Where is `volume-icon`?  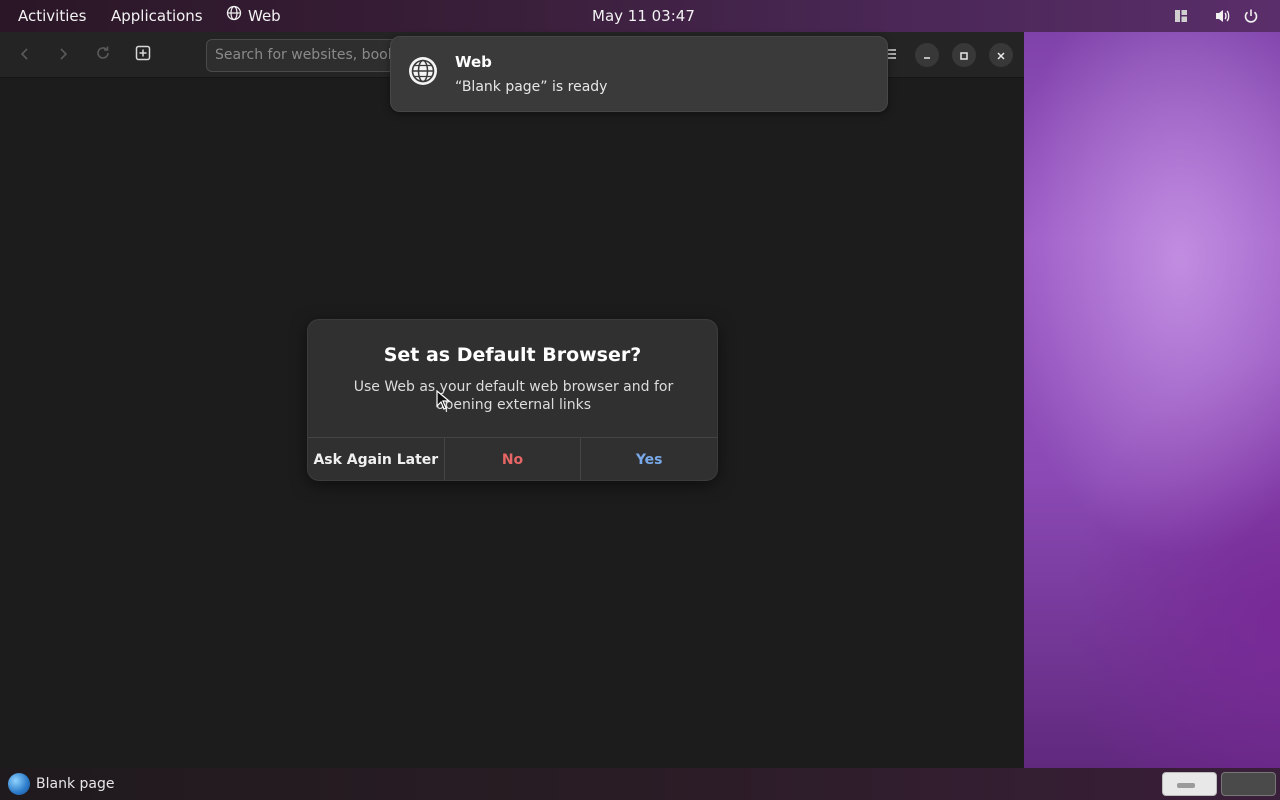 volume-icon is located at coordinates (1224, 16).